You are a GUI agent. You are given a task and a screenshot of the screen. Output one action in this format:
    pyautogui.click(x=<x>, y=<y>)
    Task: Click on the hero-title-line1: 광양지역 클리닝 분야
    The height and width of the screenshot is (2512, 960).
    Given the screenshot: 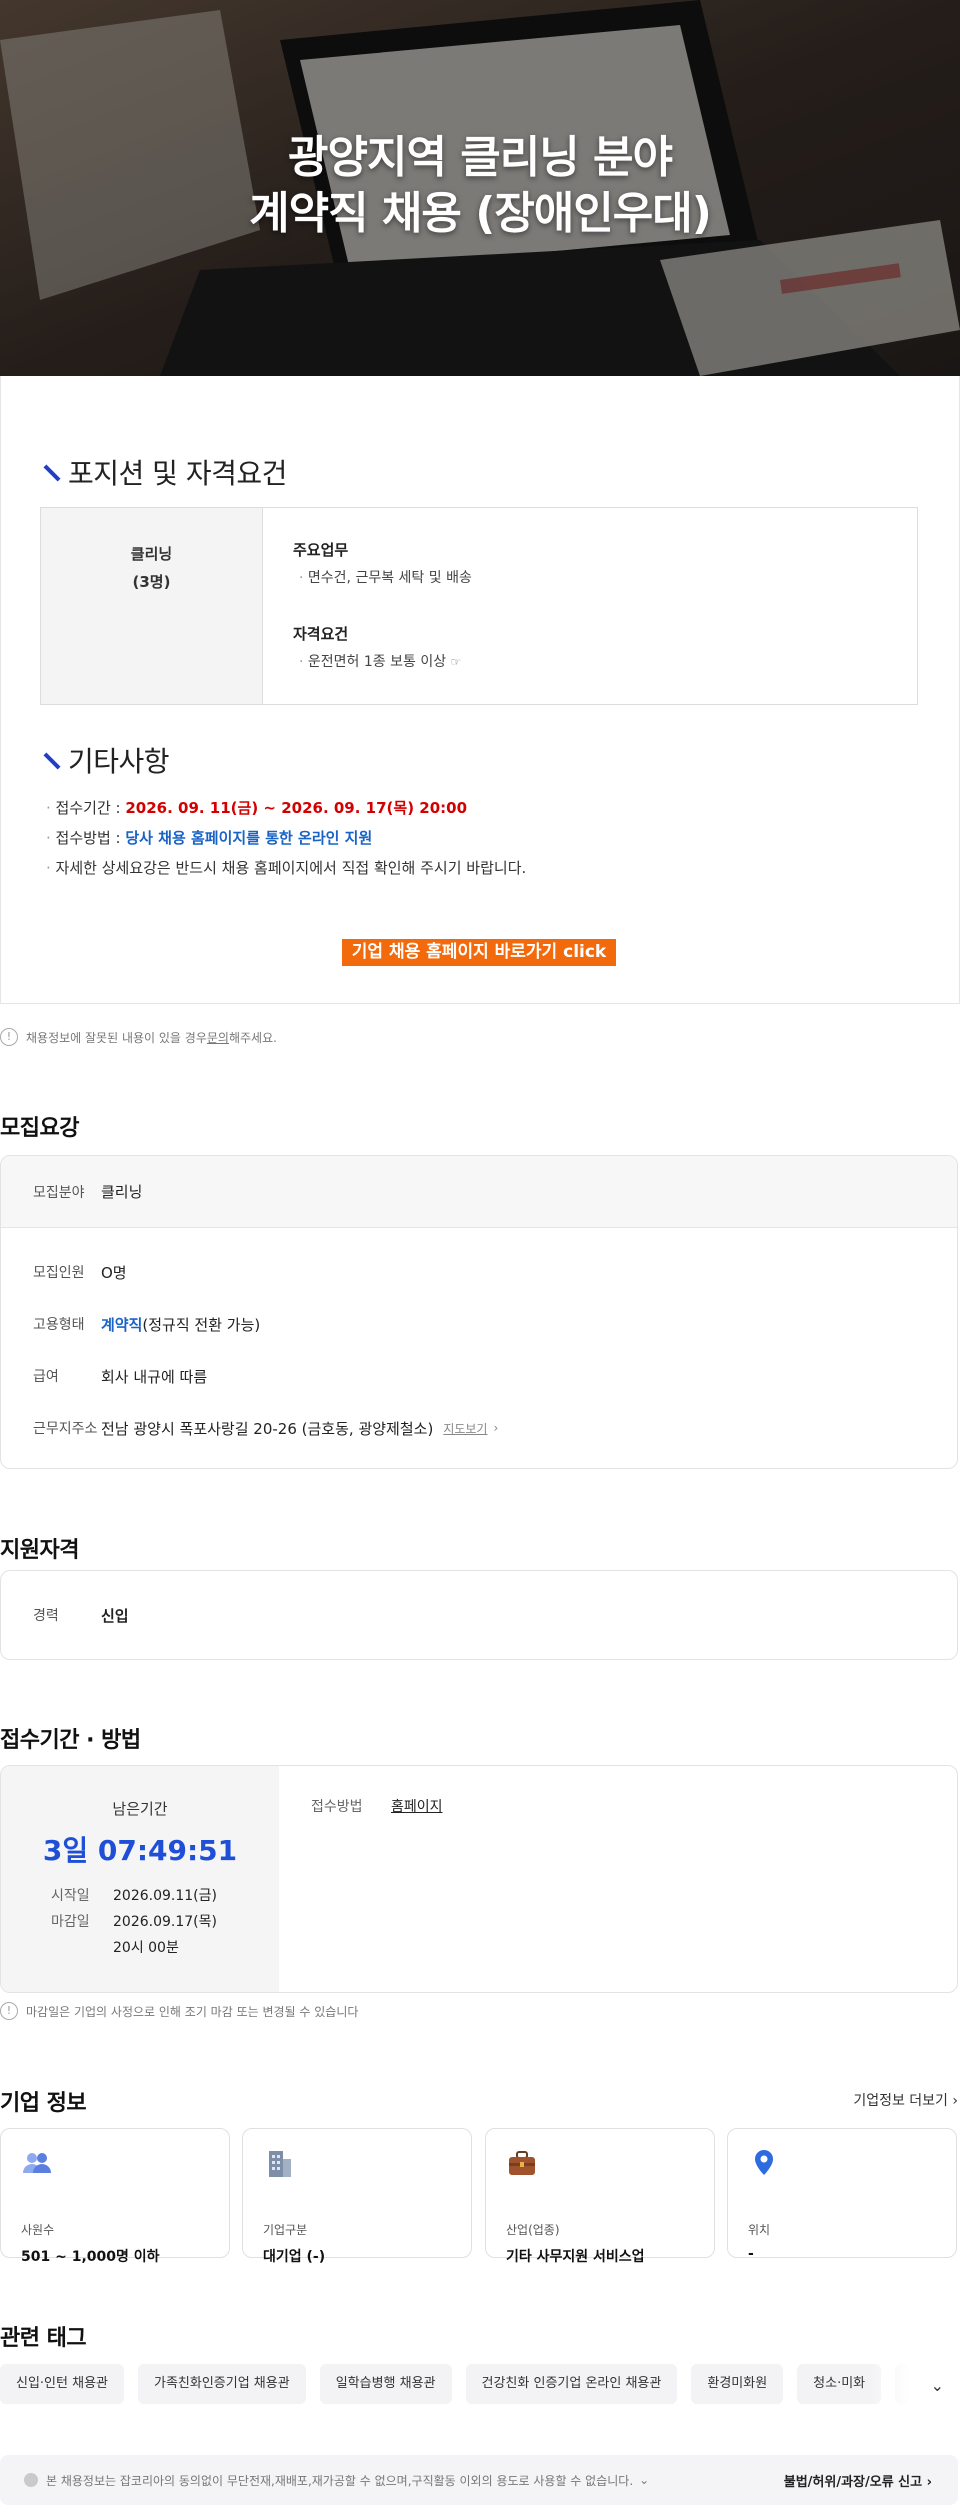 What is the action you would take?
    pyautogui.click(x=480, y=157)
    